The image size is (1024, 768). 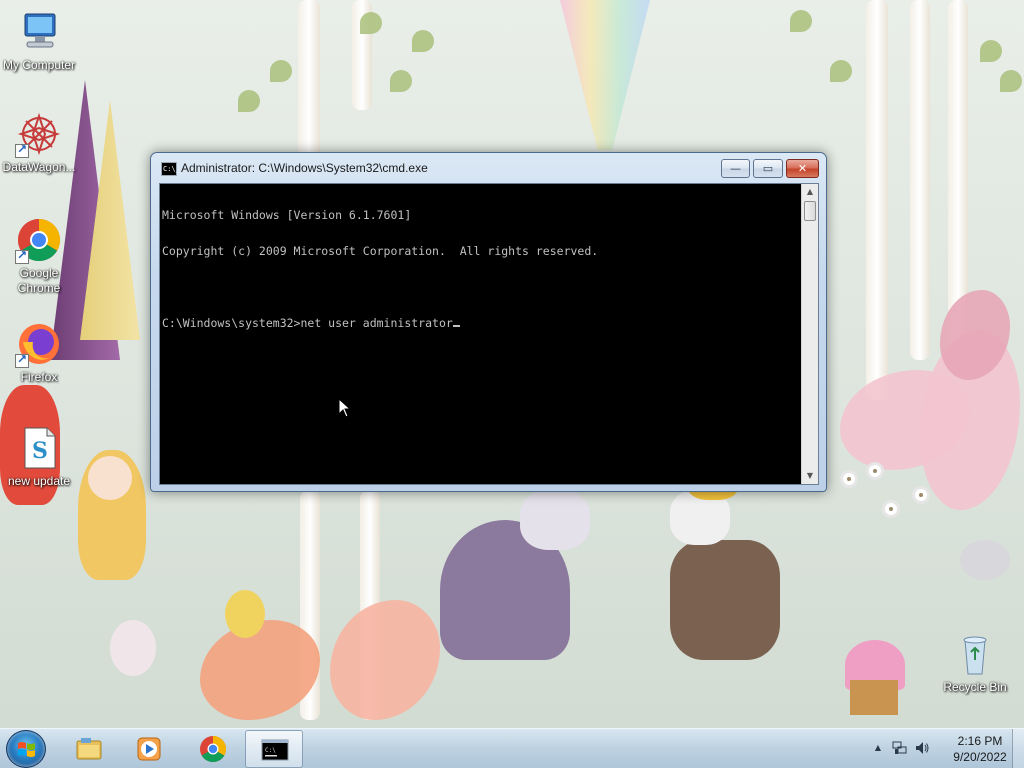 I want to click on taskbar-media-player-button, so click(x=149, y=749).